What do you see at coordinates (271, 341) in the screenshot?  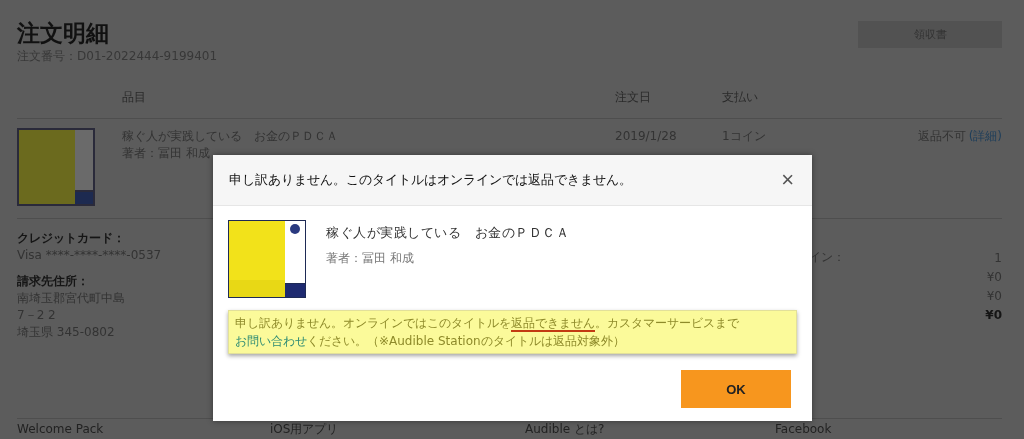 I see `contact-link: お問い合わせ` at bounding box center [271, 341].